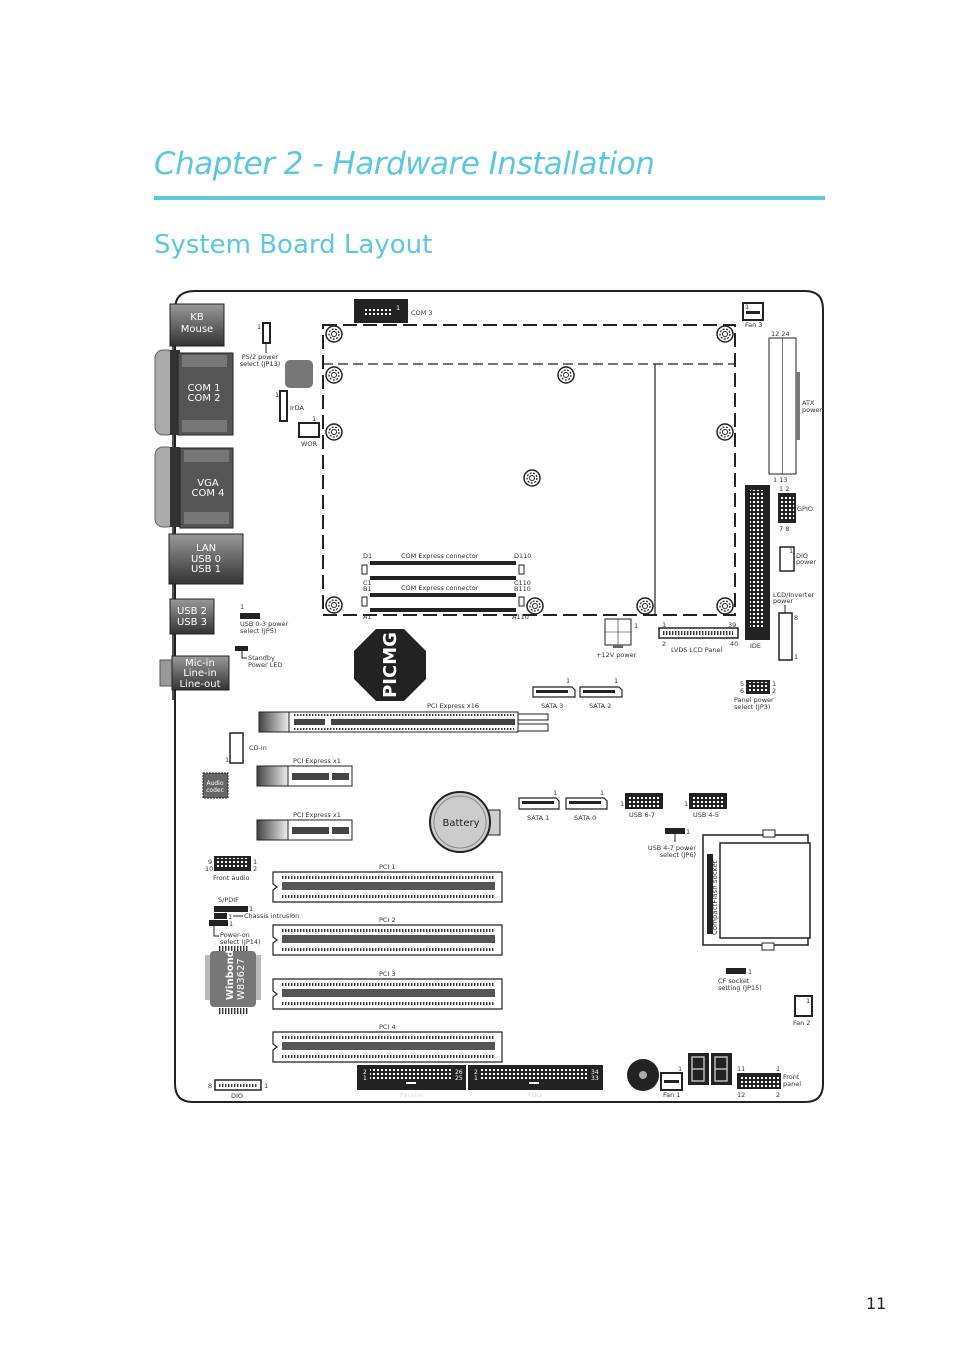  Describe the element at coordinates (706, 815) in the screenshot. I see `labels-usb45-text: USB 4-5` at that location.